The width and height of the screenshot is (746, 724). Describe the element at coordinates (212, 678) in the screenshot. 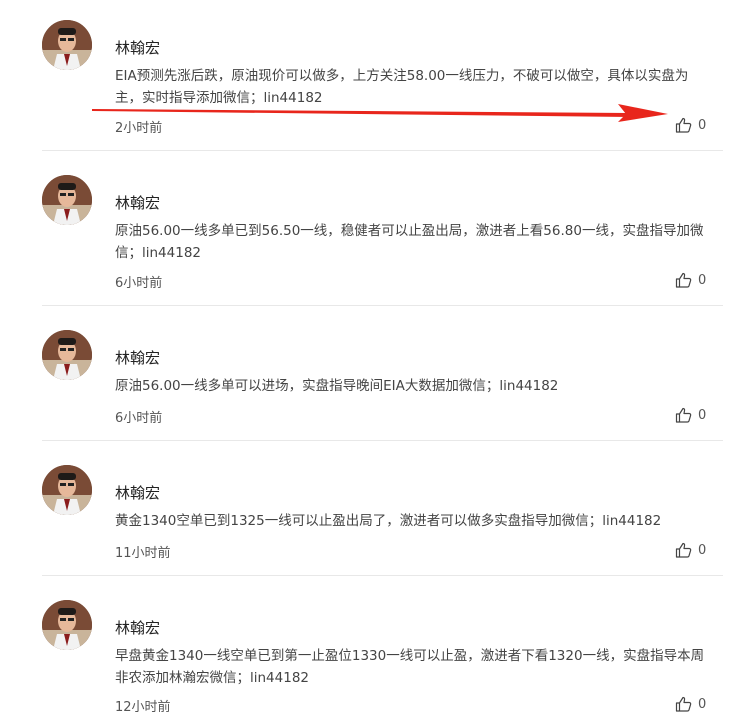

I see `comment-text-line: 非农添加林瀚宏微信；lin44182` at that location.